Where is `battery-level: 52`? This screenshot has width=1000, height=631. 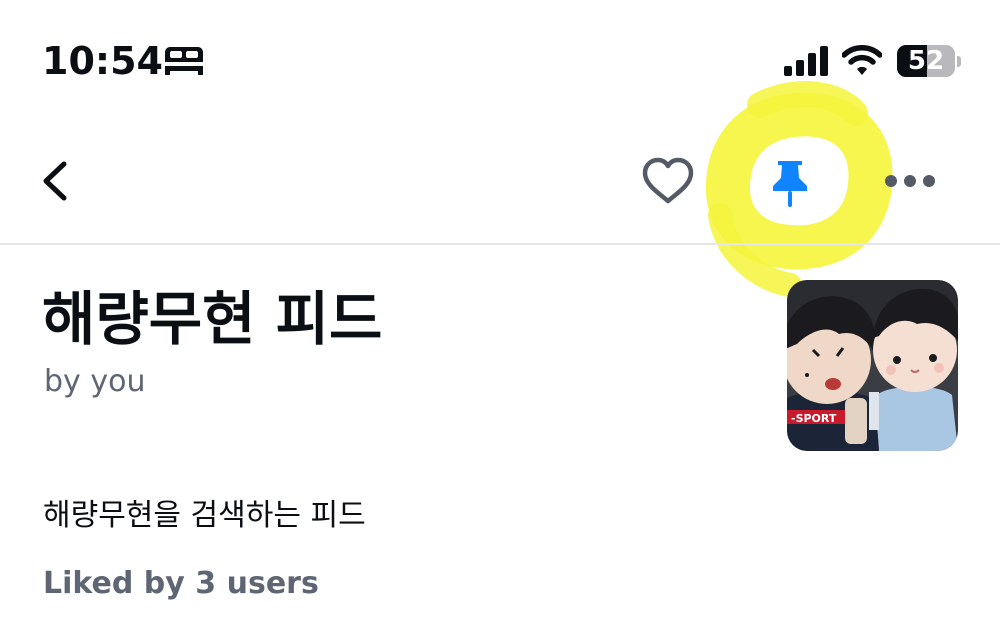
battery-level: 52 is located at coordinates (926, 61).